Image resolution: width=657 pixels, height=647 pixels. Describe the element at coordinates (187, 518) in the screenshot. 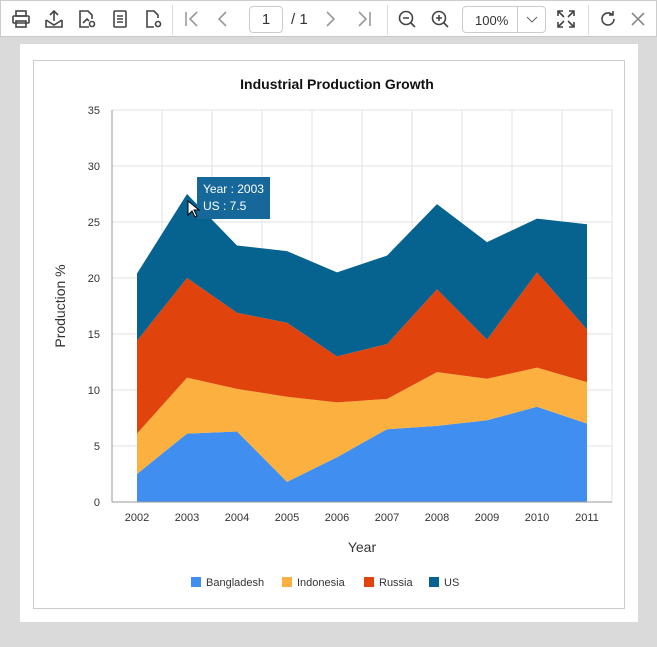

I see `x-tick-label: 2003` at that location.